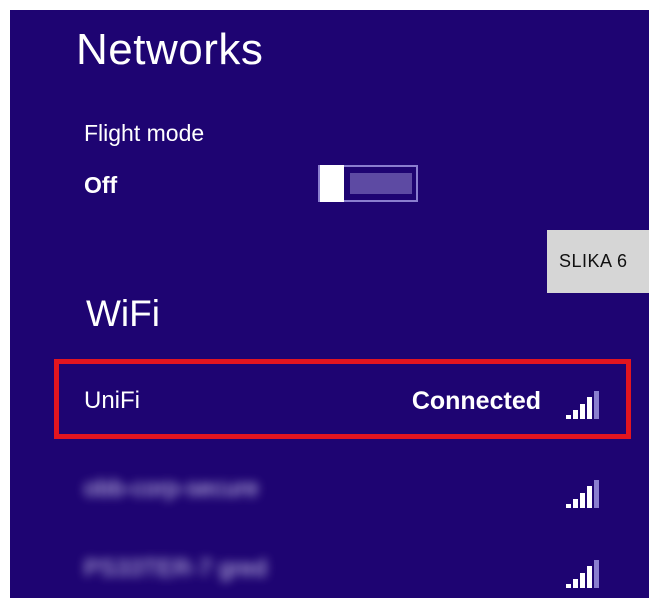 This screenshot has width=649, height=611. What do you see at coordinates (171, 488) in the screenshot?
I see `network-name: obb-corp-secure` at bounding box center [171, 488].